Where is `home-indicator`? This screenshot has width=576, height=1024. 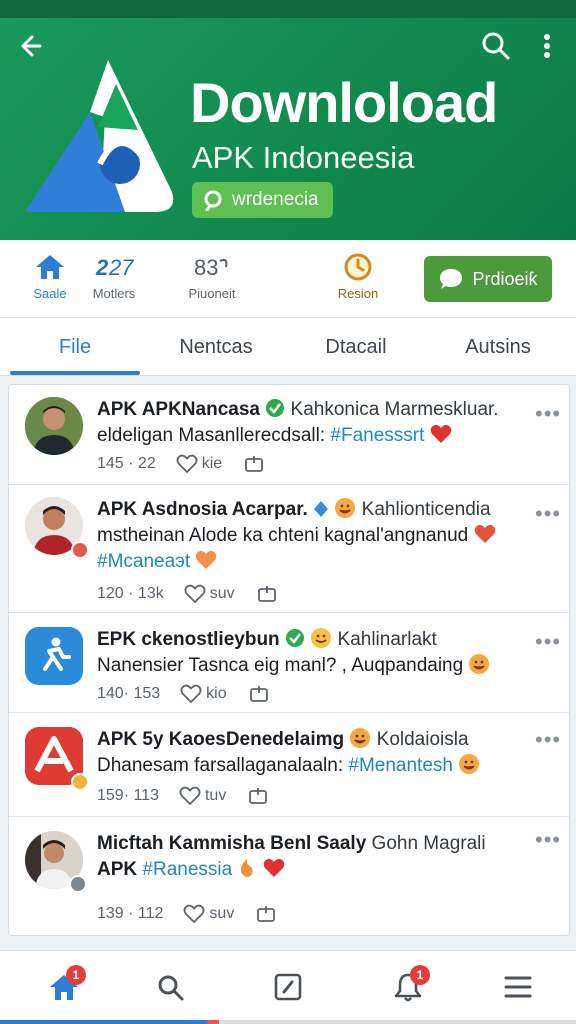
home-indicator is located at coordinates (288, 1022).